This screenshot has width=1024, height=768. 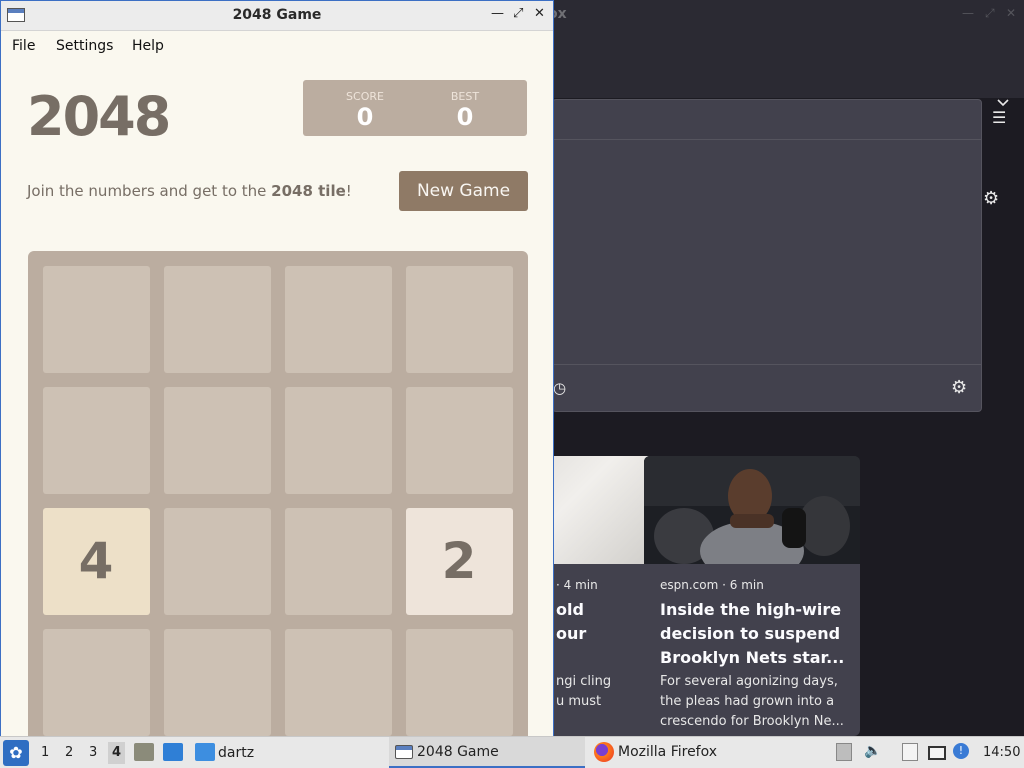 What do you see at coordinates (69, 752) in the screenshot?
I see `workspace-2: 2` at bounding box center [69, 752].